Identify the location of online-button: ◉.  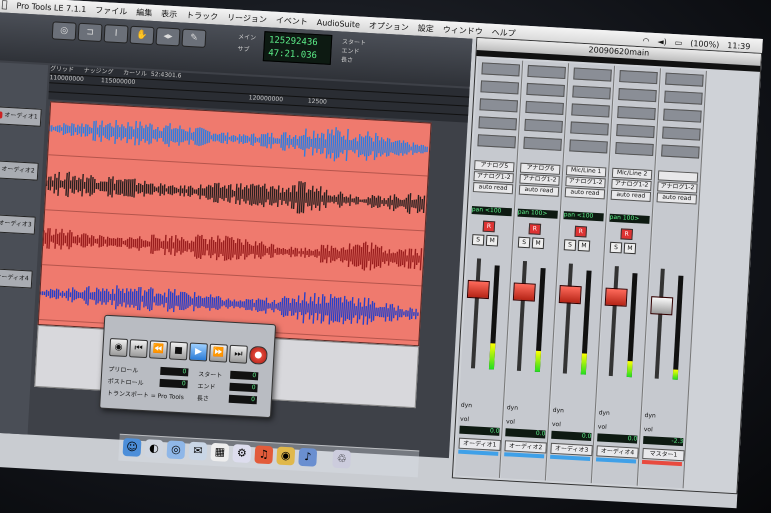
(119, 347).